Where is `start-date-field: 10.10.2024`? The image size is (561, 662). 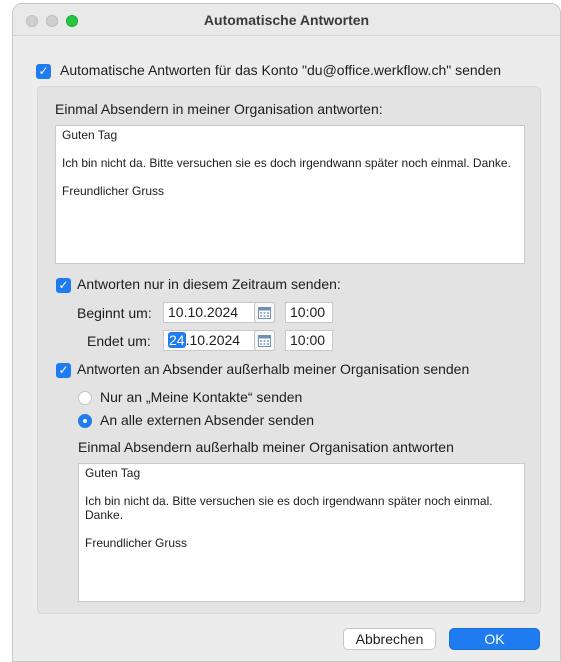 start-date-field: 10.10.2024 is located at coordinates (209, 312).